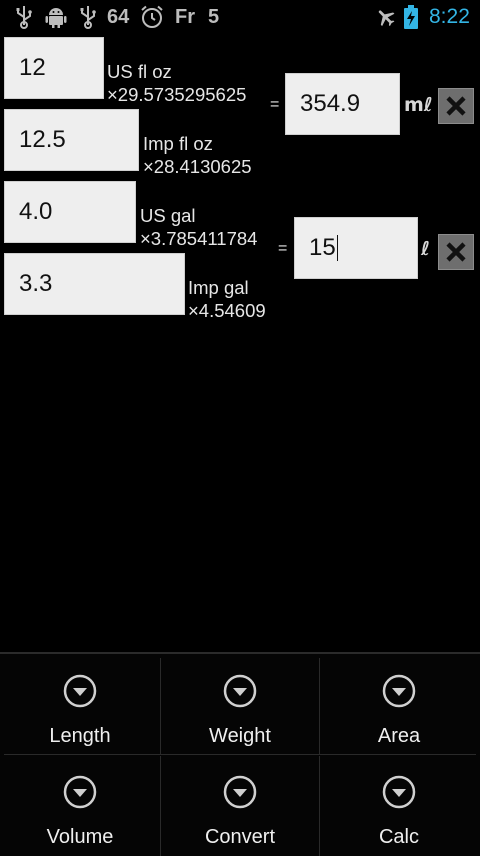 This screenshot has height=856, width=480. I want to click on menu-item-label: Calc, so click(398, 837).